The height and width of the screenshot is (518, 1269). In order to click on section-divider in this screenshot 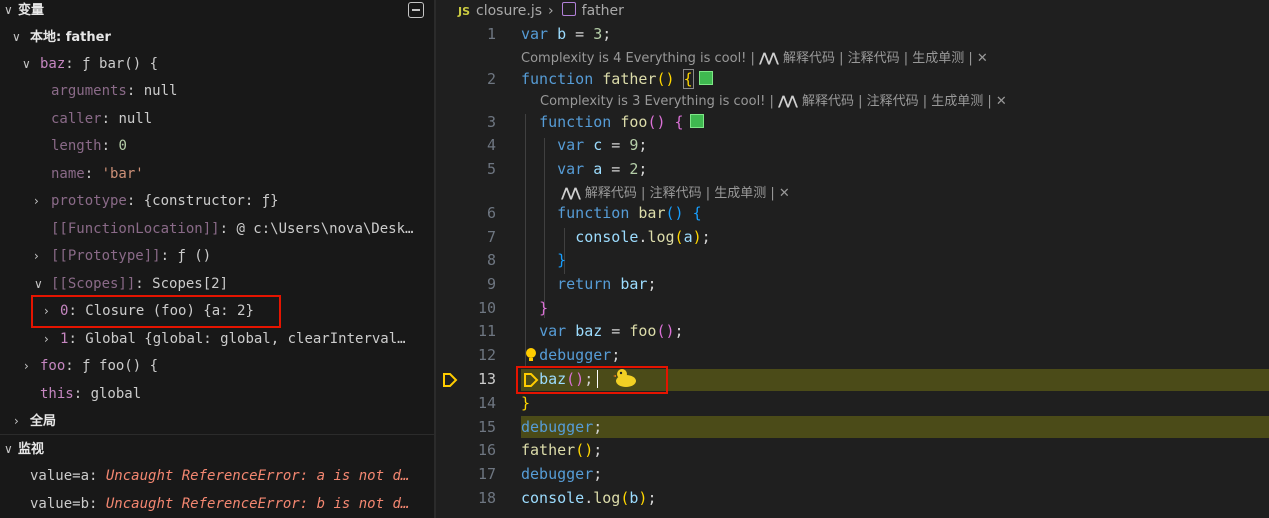, I will do `click(217, 434)`.